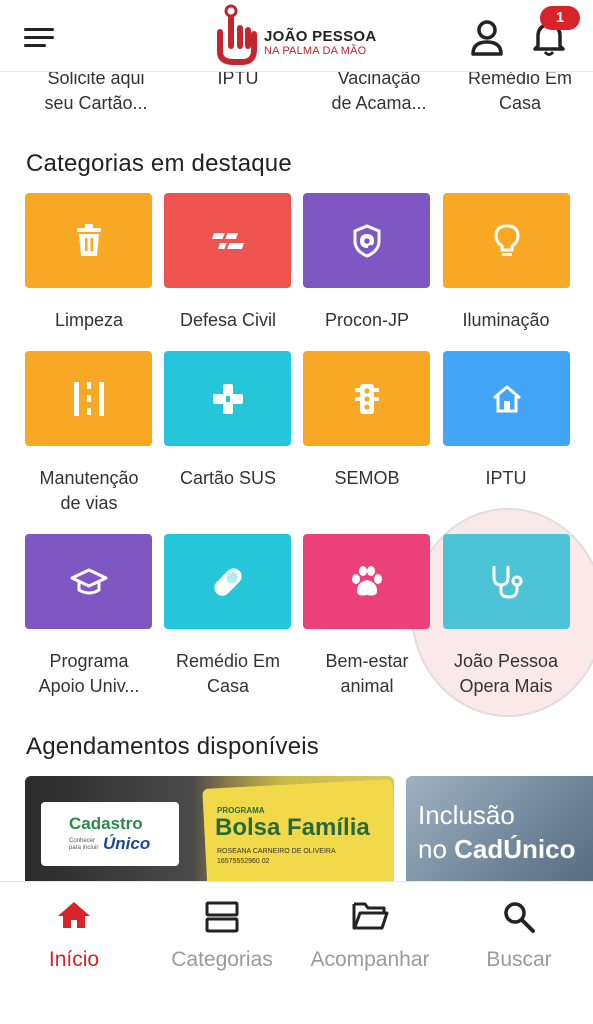 This screenshot has height=1024, width=593. Describe the element at coordinates (228, 478) in the screenshot. I see `category-label: Cartão SUS` at that location.